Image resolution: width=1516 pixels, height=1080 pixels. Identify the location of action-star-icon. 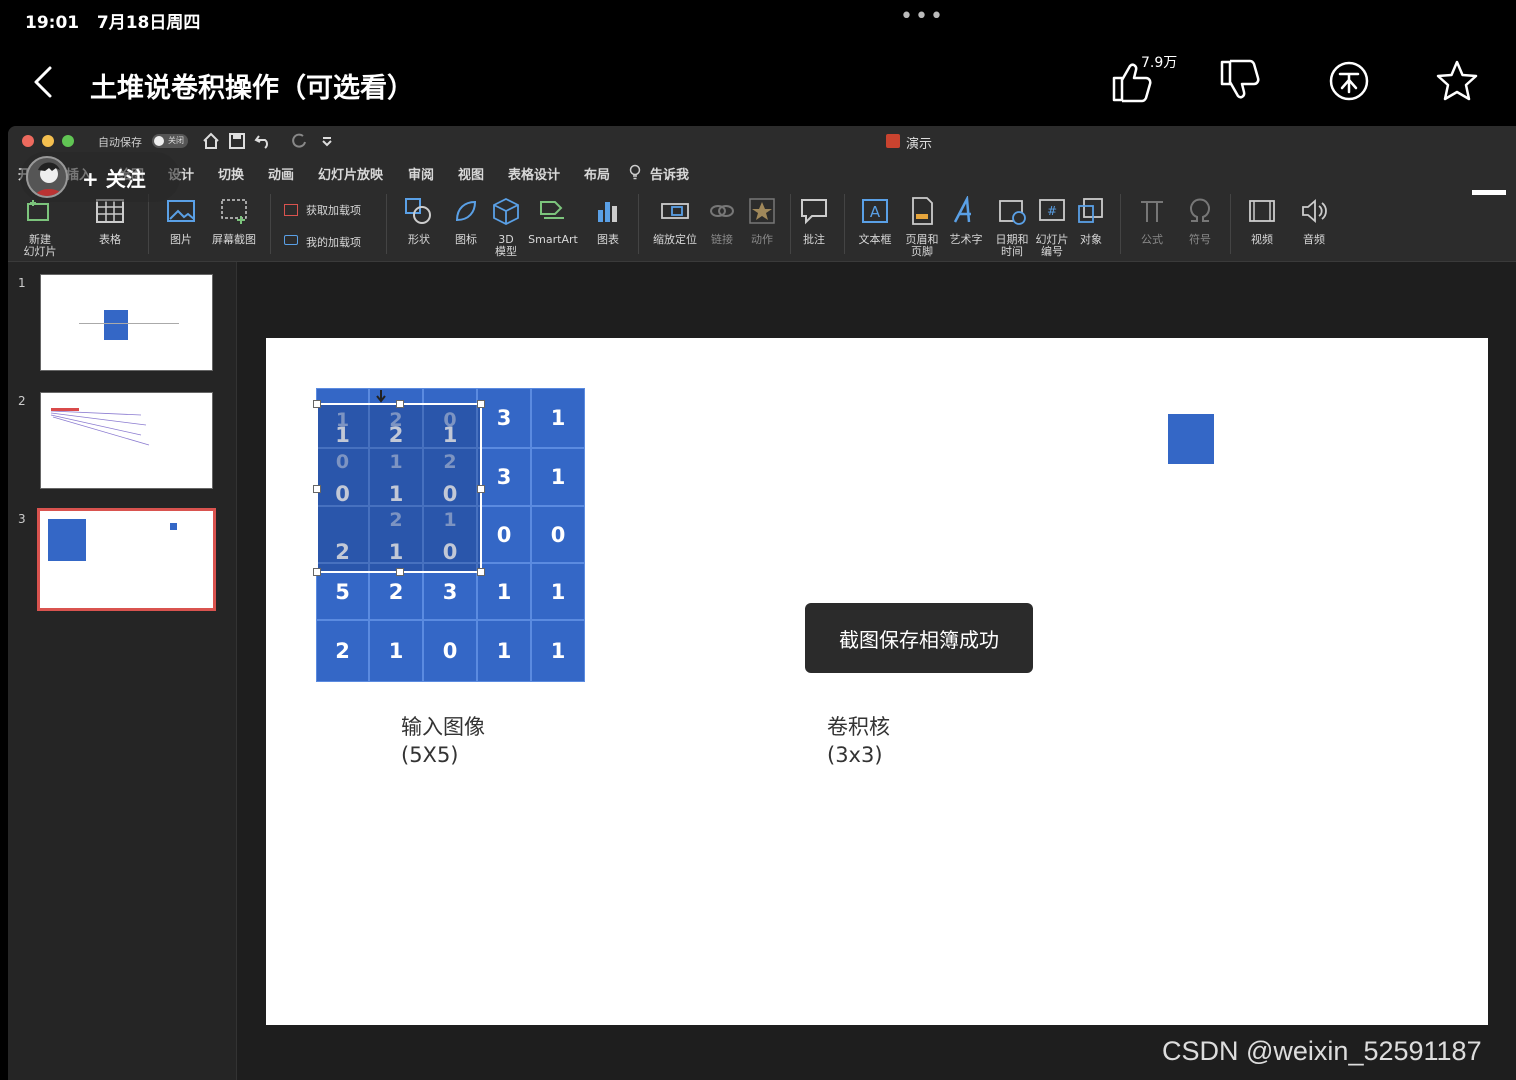
(762, 211).